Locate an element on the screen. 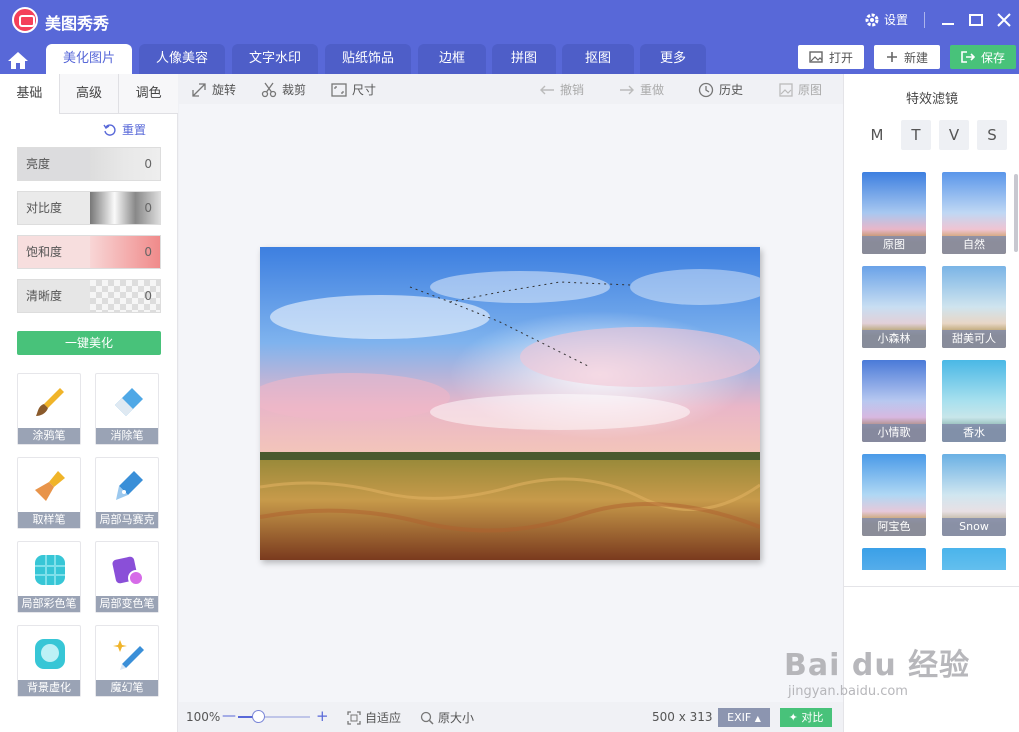 This screenshot has width=1019, height=732. tab-text: 文字水印 is located at coordinates (275, 59).